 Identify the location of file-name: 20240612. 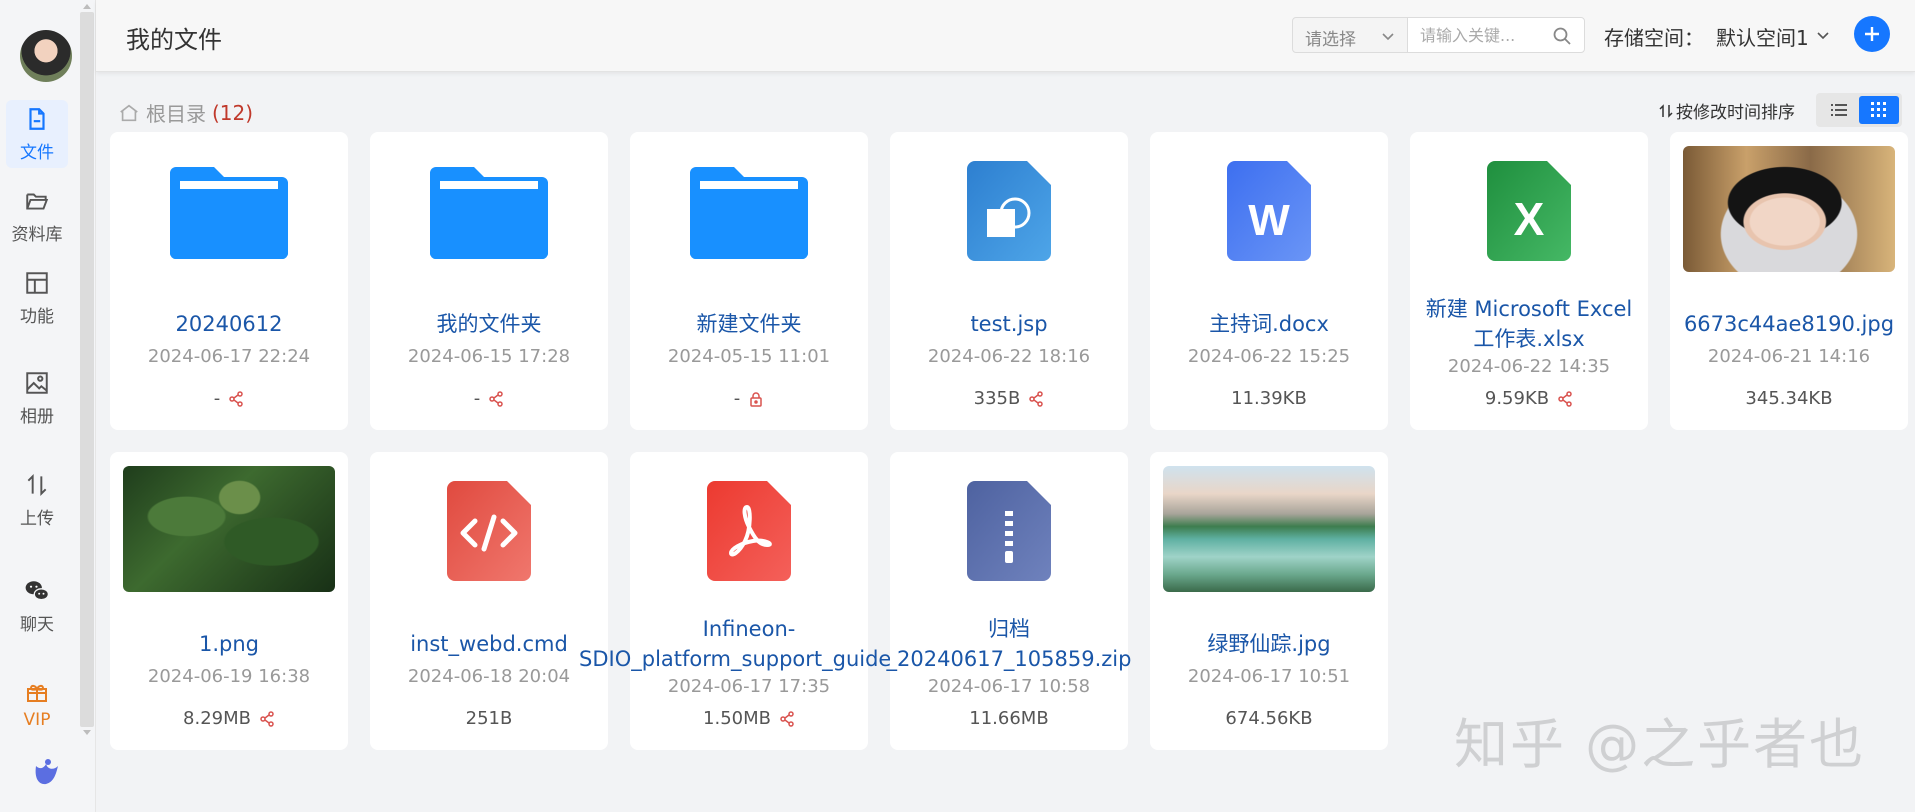
(229, 324).